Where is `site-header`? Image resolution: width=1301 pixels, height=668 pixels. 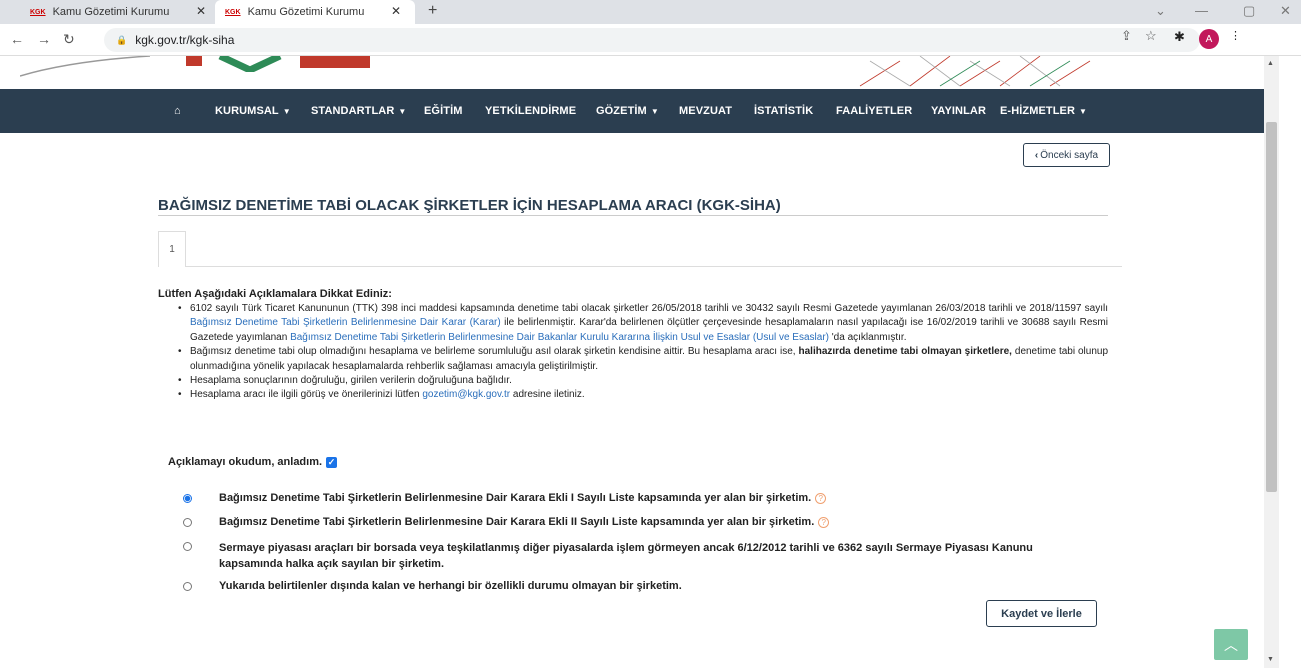
site-header is located at coordinates (632, 72).